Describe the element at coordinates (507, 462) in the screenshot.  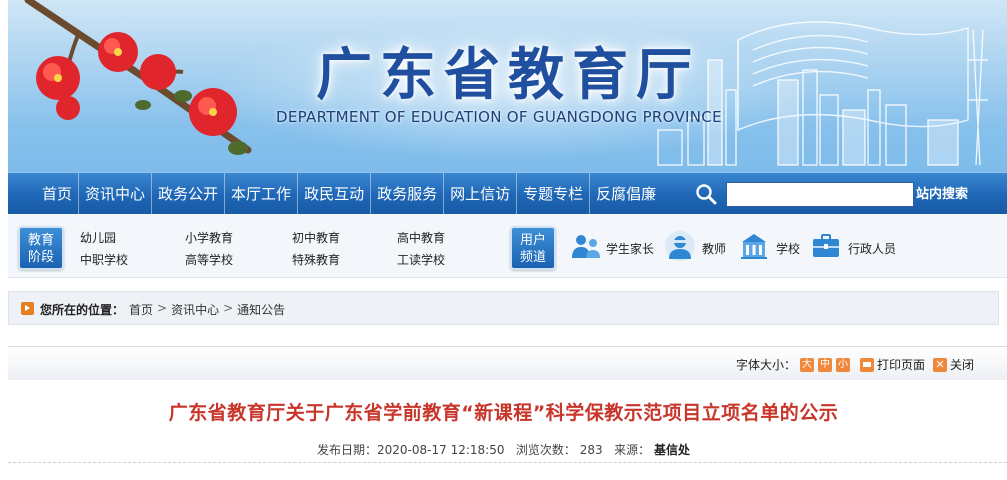
I see `meta-divider` at that location.